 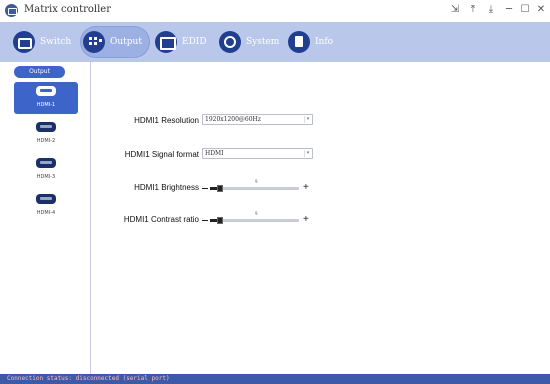 I want to click on sidebar-item-hdmi-1: HDMI-1, so click(x=46, y=98).